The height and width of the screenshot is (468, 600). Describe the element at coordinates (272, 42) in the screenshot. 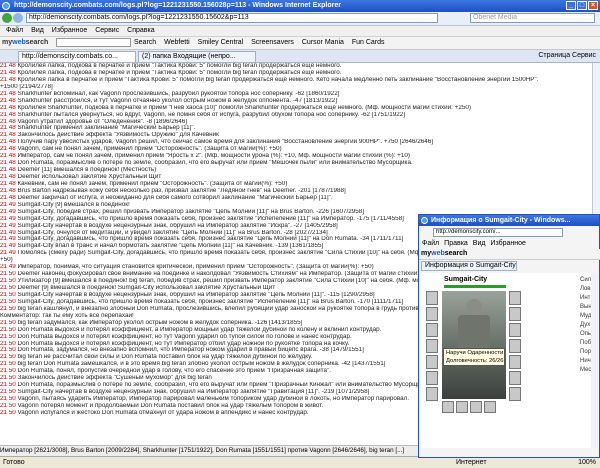

I see `toolbar-screensavers: Screensavers` at that location.